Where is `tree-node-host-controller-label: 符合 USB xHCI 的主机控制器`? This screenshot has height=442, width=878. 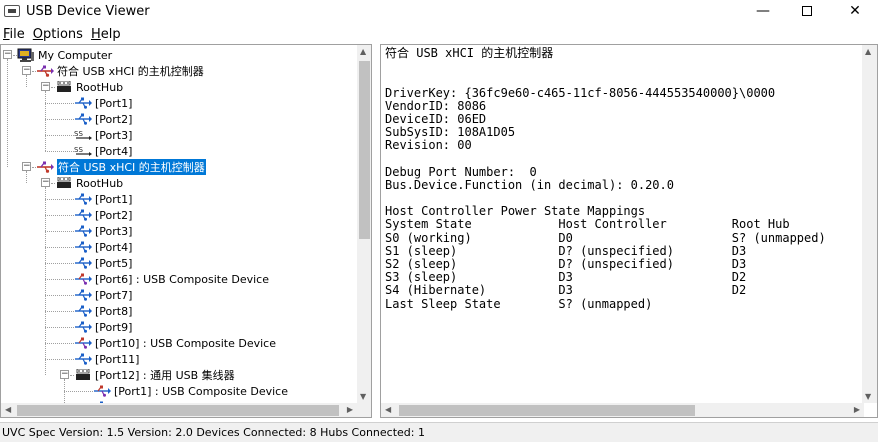
tree-node-host-controller-label: 符合 USB xHCI 的主机控制器 is located at coordinates (130, 71).